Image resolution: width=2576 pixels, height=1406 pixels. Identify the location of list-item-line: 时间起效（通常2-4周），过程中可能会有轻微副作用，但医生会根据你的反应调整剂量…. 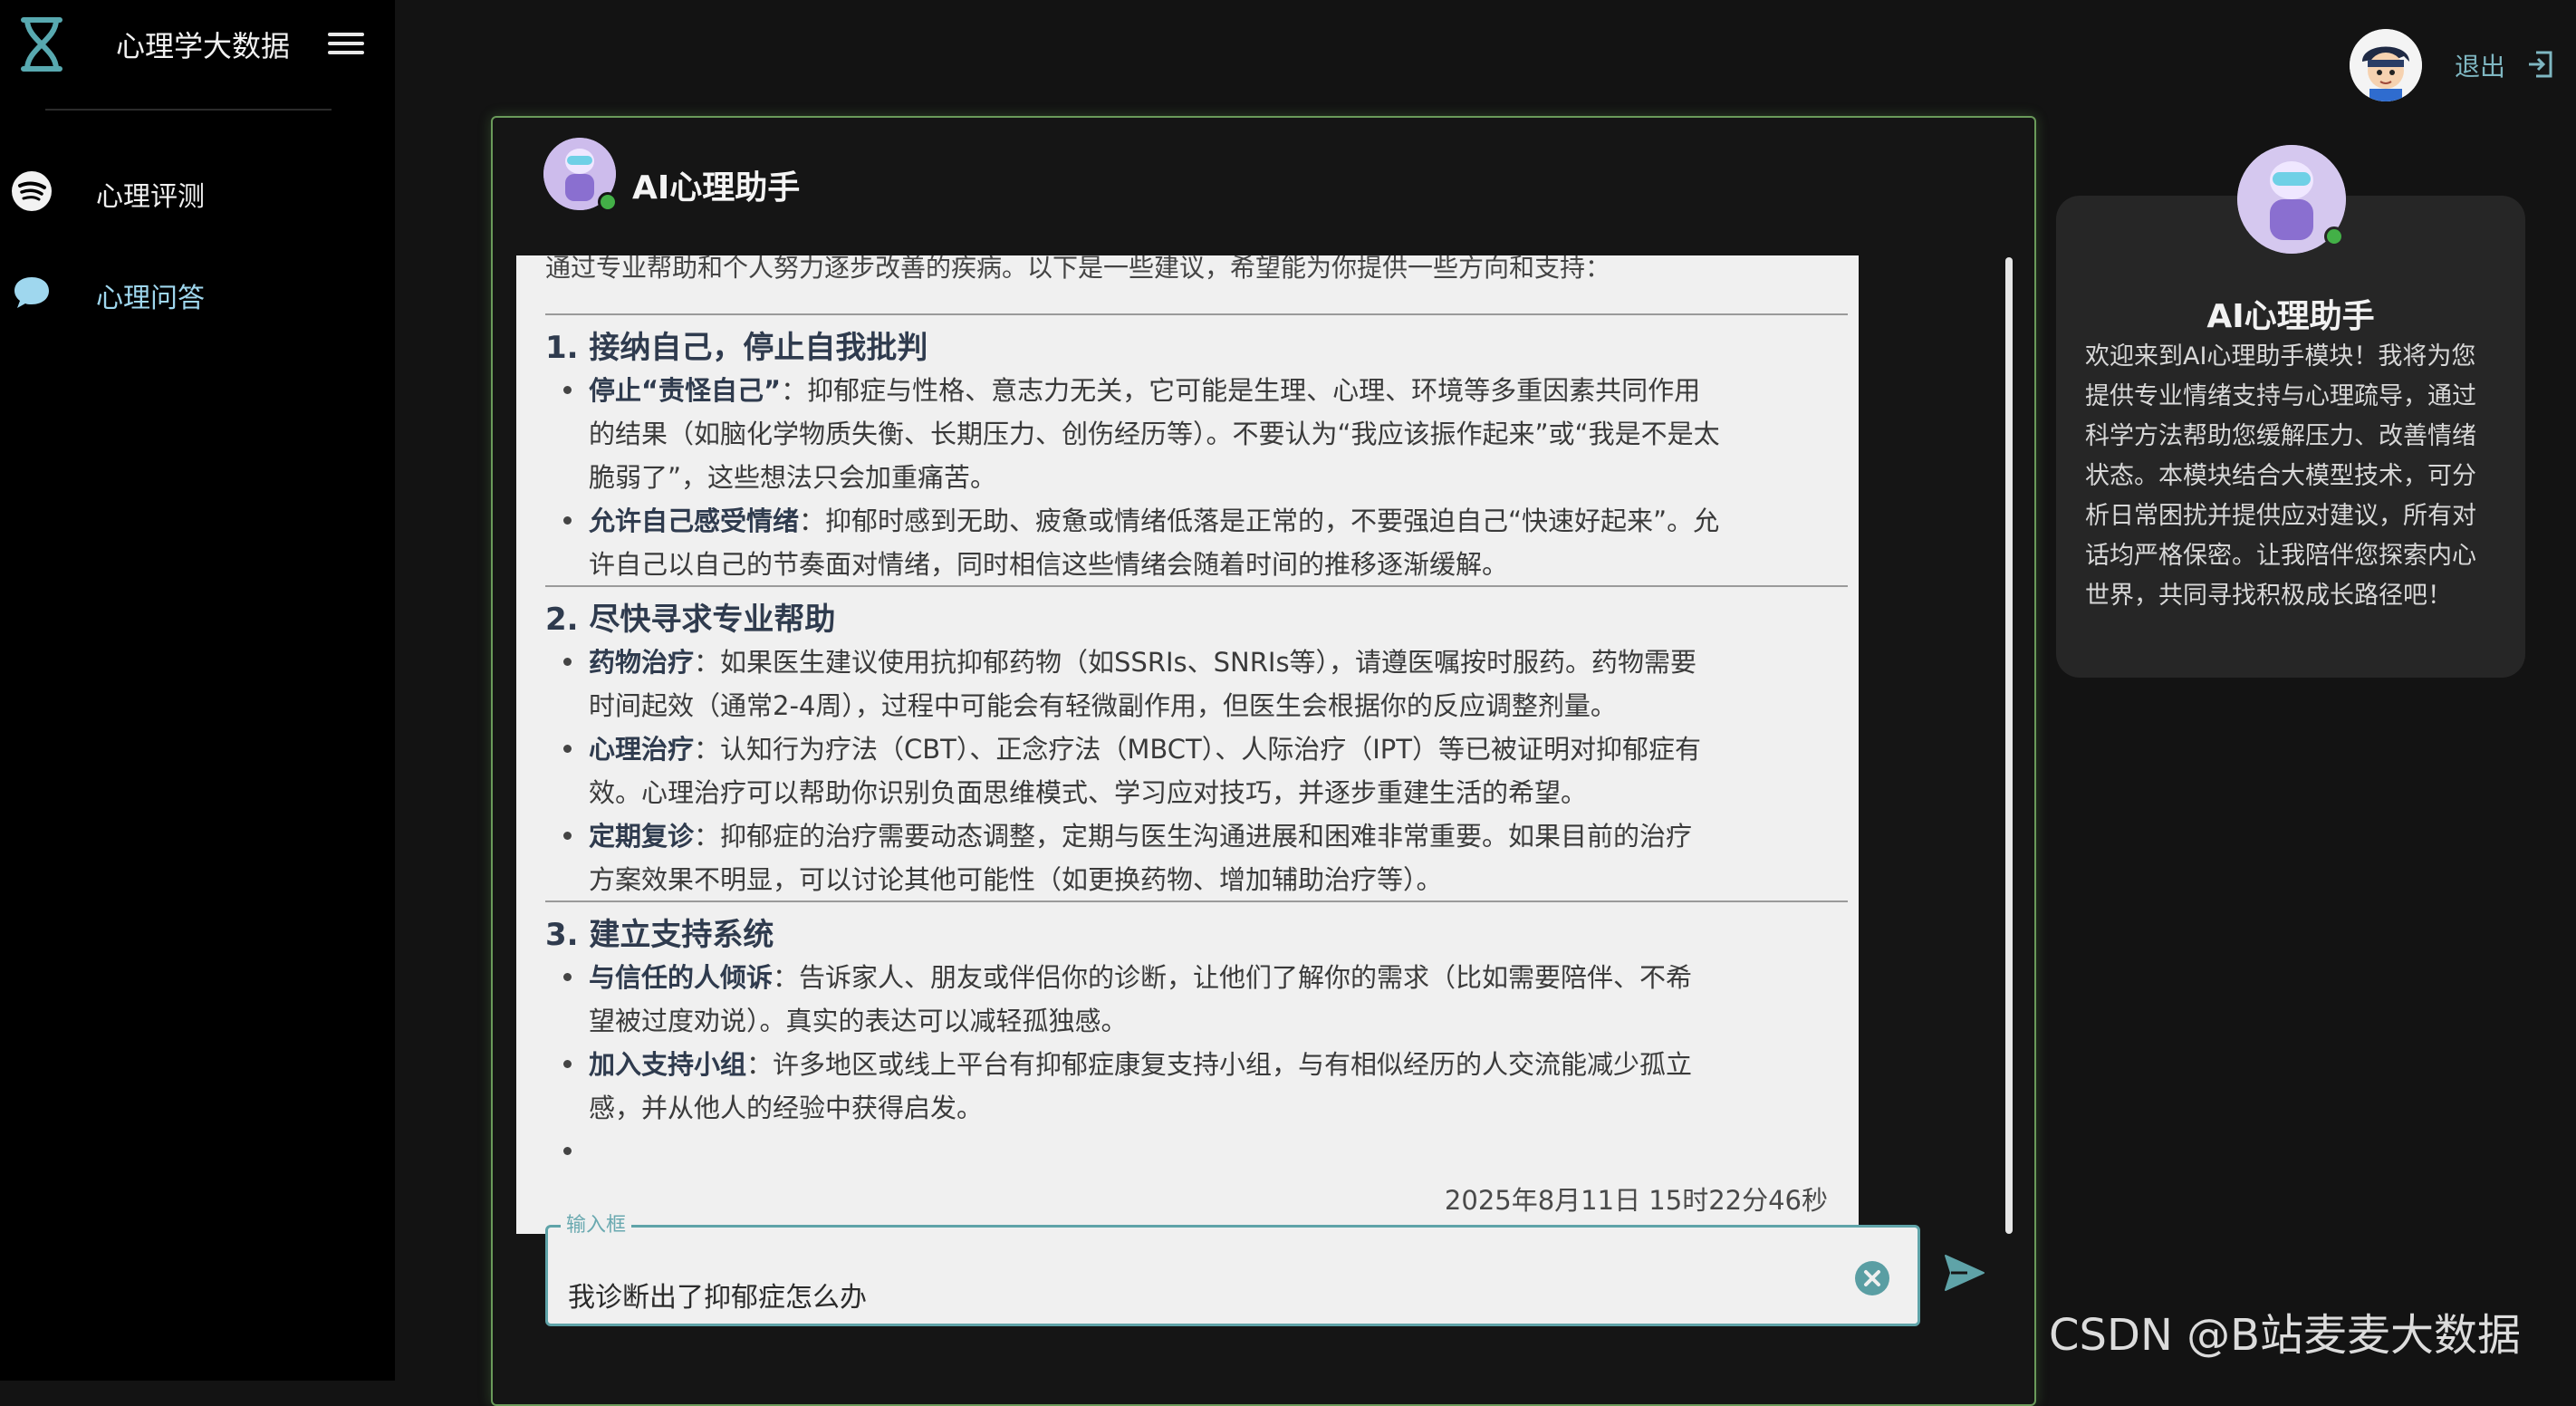
(1103, 705).